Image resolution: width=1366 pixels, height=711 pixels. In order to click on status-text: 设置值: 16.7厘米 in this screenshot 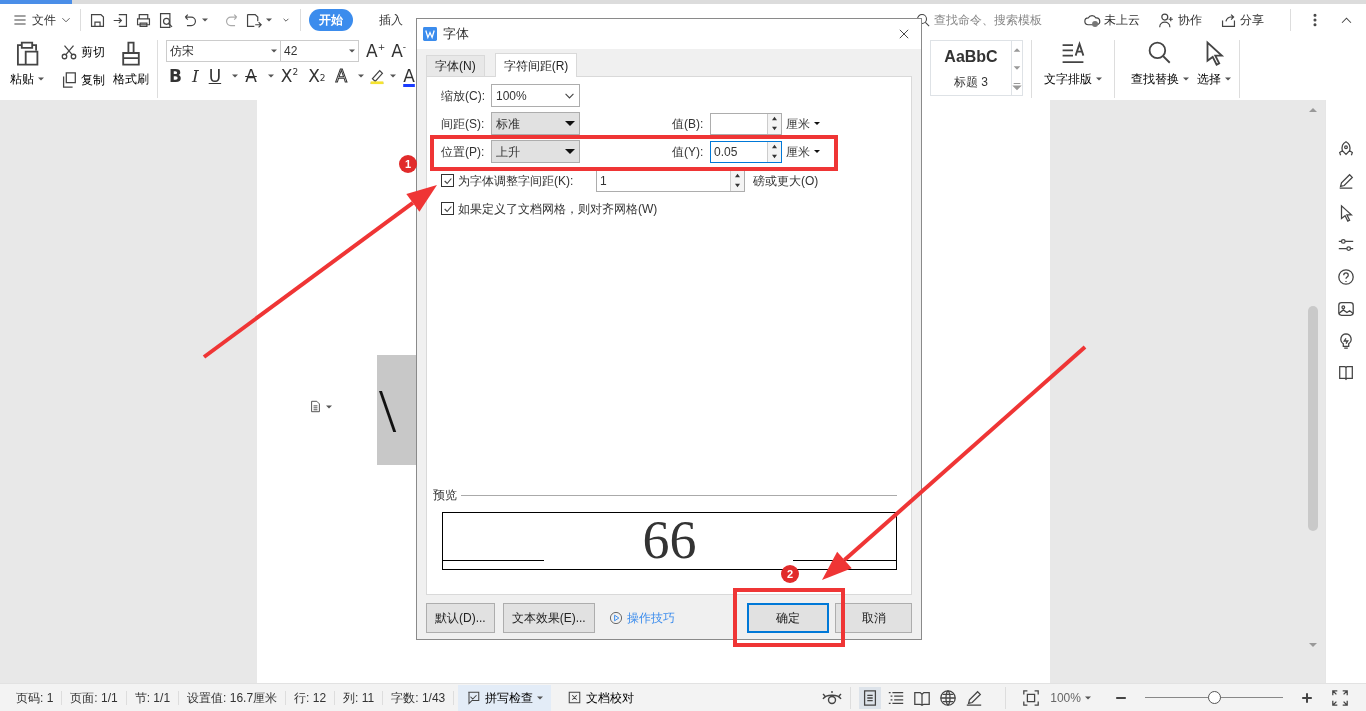, I will do `click(233, 697)`.